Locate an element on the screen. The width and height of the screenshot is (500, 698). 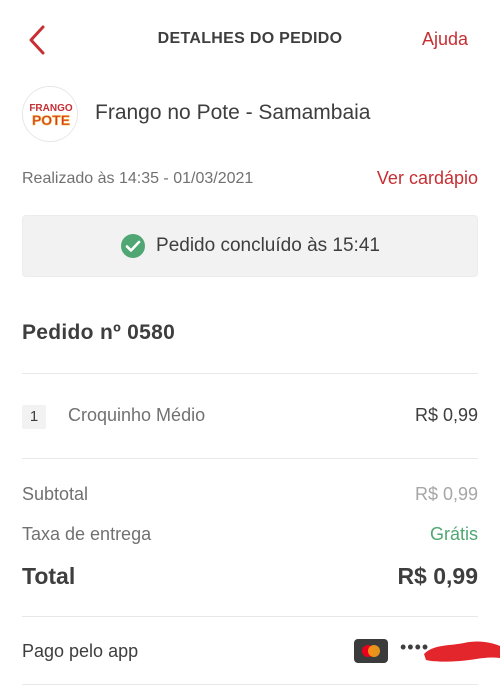
mastercard-icon is located at coordinates (371, 651).